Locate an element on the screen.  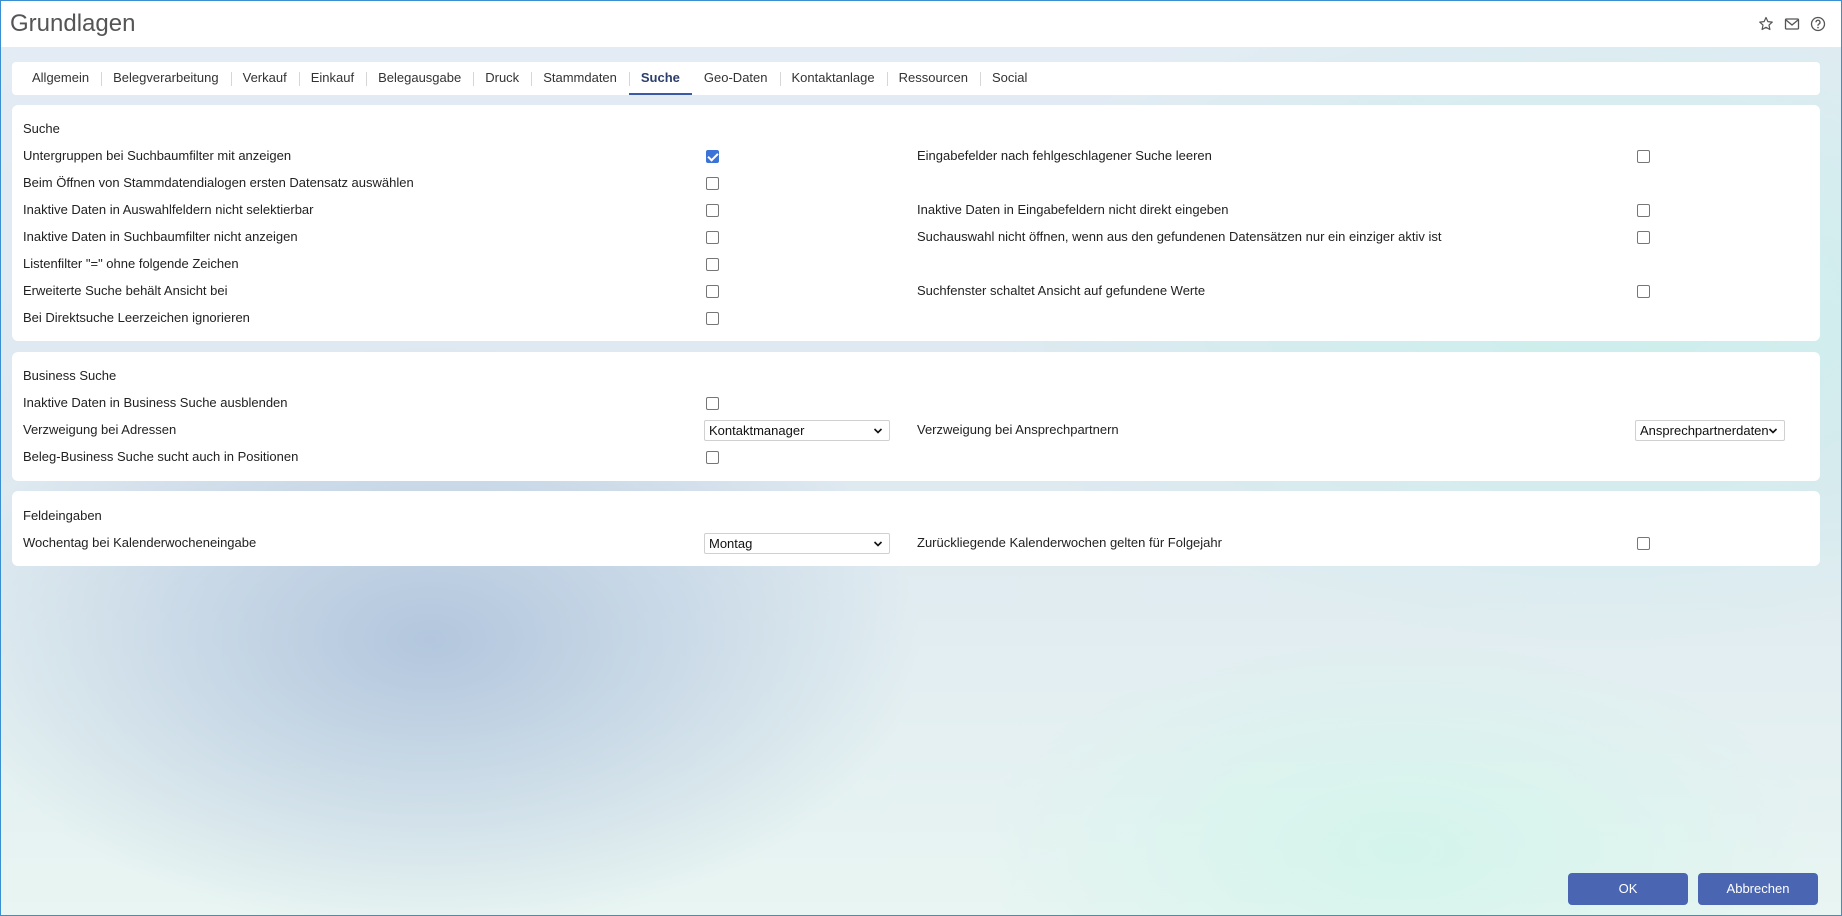
page-title: Grundlagen is located at coordinates (73, 23).